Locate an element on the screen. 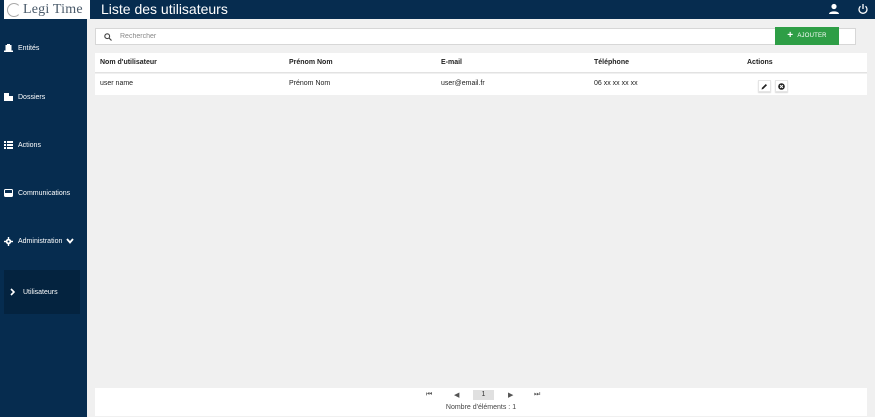 The image size is (875, 417). prev-page-icon: ◀ is located at coordinates (456, 395).